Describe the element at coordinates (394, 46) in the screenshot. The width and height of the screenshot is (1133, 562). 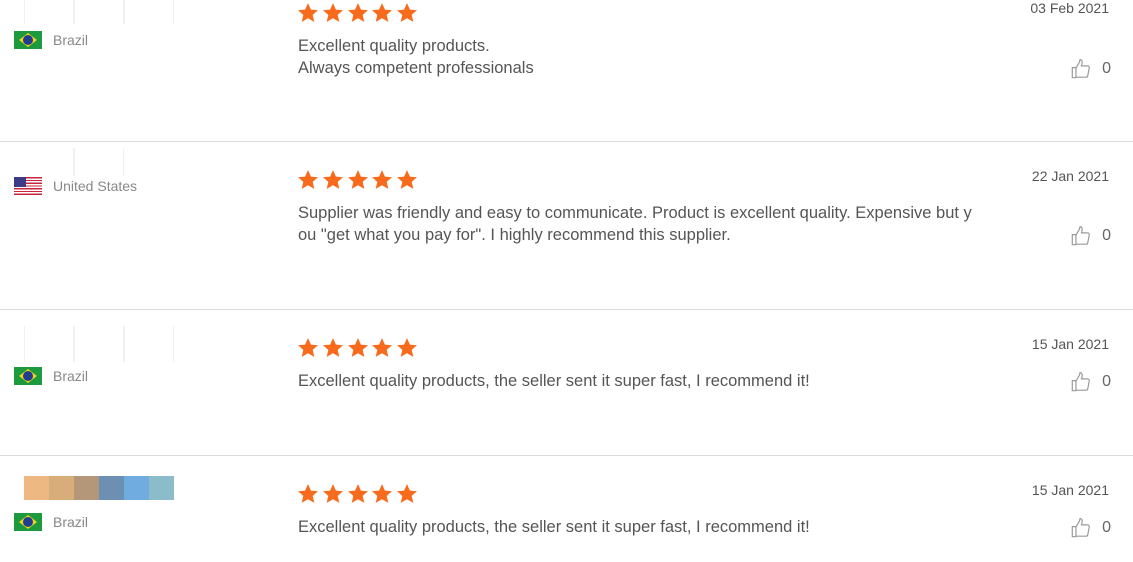
I see `review-text-line: Excellent quality products.` at that location.